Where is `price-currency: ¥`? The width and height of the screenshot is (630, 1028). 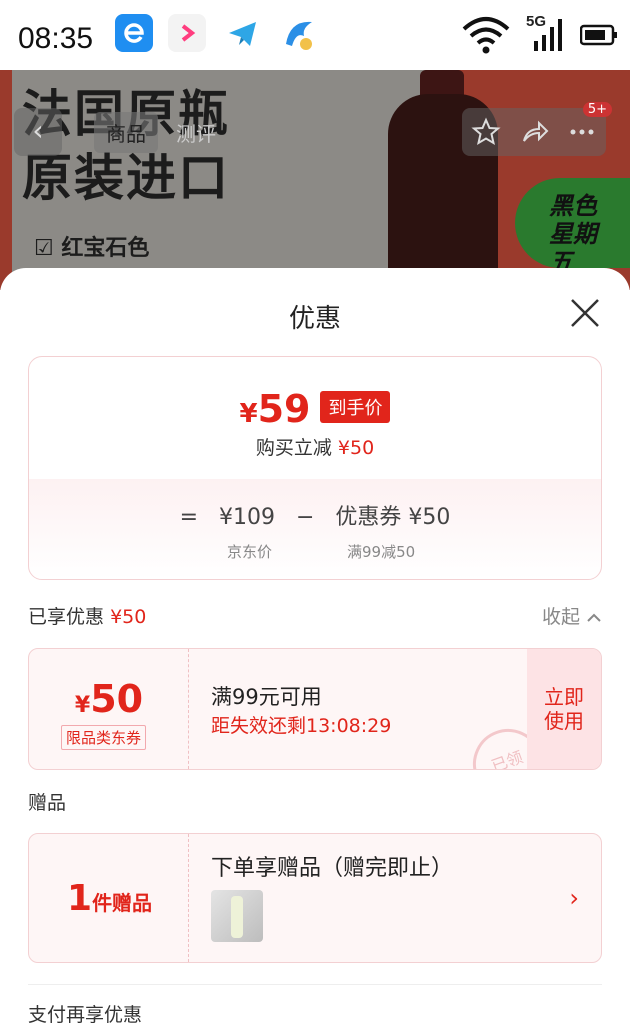
price-currency: ¥ is located at coordinates (248, 414).